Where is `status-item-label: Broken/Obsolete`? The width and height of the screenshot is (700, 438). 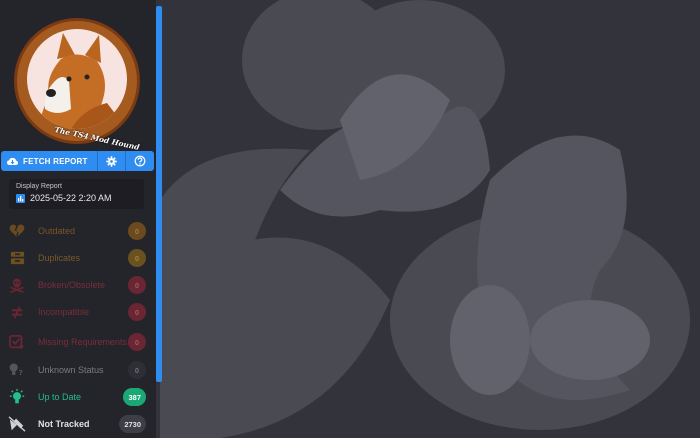 status-item-label: Broken/Obsolete is located at coordinates (72, 284).